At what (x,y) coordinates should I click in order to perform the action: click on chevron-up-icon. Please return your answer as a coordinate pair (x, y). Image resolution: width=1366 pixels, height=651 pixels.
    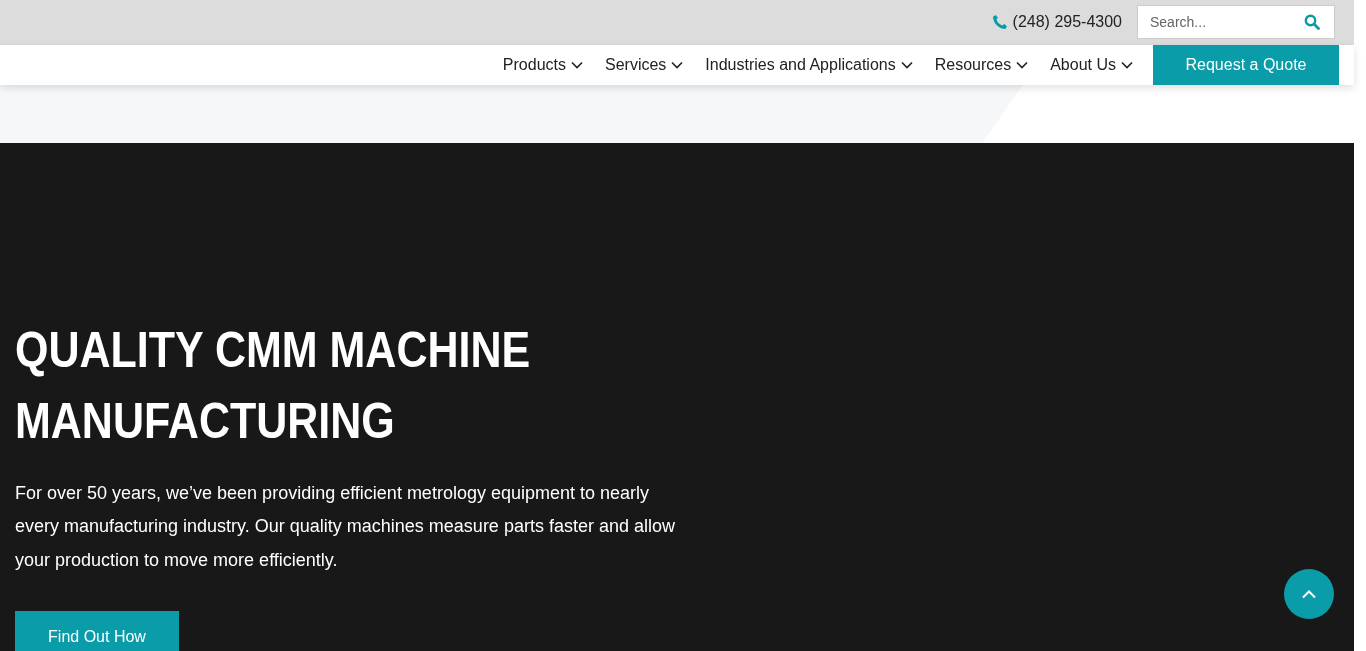
    Looking at the image, I should click on (1309, 593).